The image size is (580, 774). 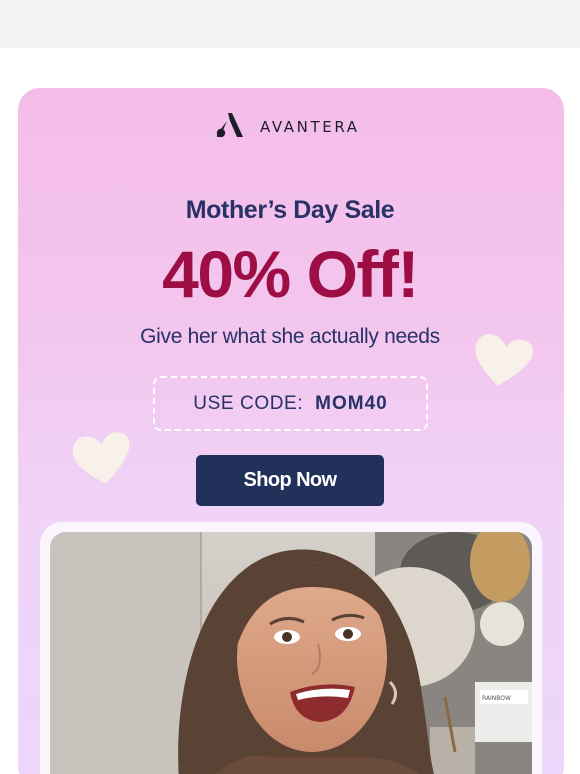 I want to click on art-label: RAINBOW, so click(x=496, y=698).